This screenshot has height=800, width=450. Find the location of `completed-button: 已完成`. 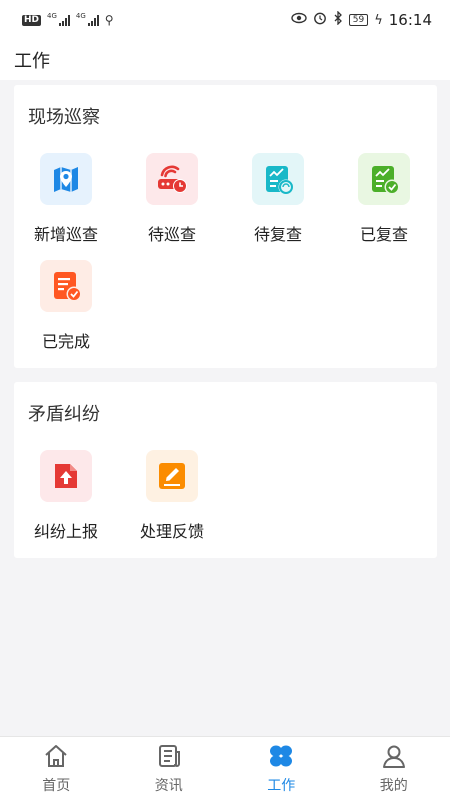

completed-button: 已完成 is located at coordinates (66, 310).